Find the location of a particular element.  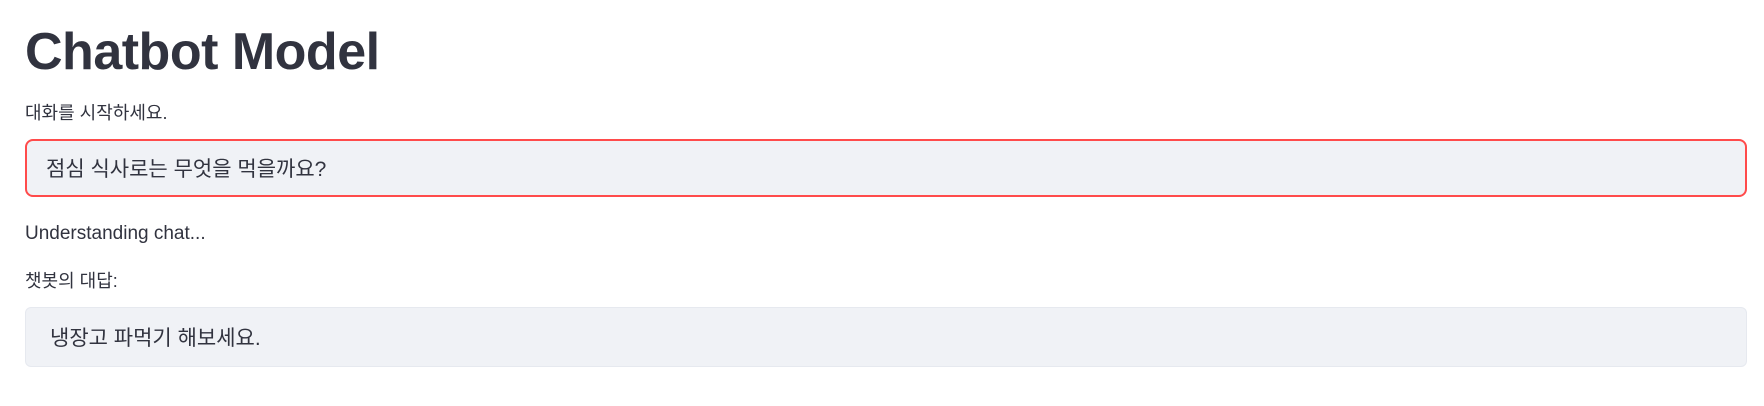

page-title: Chatbot Model is located at coordinates (202, 52).